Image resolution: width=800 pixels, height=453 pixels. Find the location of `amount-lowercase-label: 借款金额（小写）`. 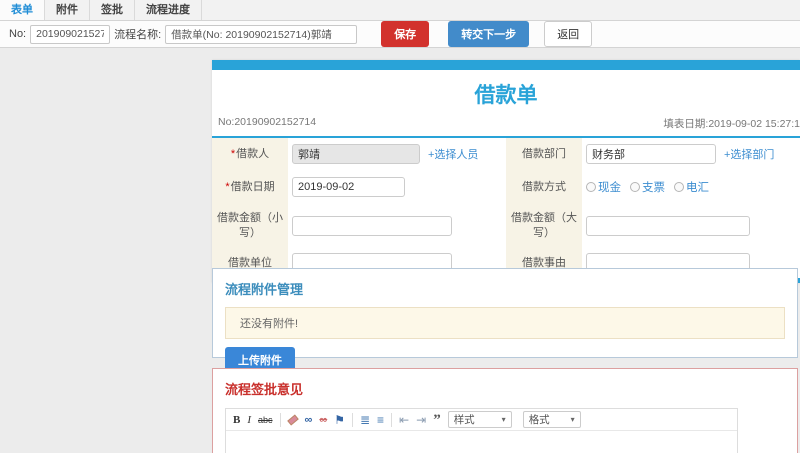

amount-lowercase-label: 借款金额（小写） is located at coordinates (250, 226).